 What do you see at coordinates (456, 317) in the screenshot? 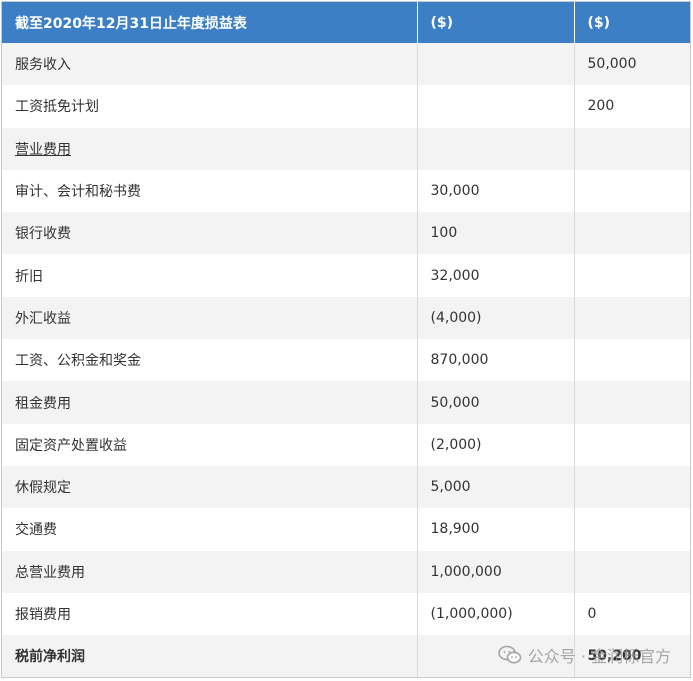
I see `row-value-col2-text: (4,000)` at bounding box center [456, 317].